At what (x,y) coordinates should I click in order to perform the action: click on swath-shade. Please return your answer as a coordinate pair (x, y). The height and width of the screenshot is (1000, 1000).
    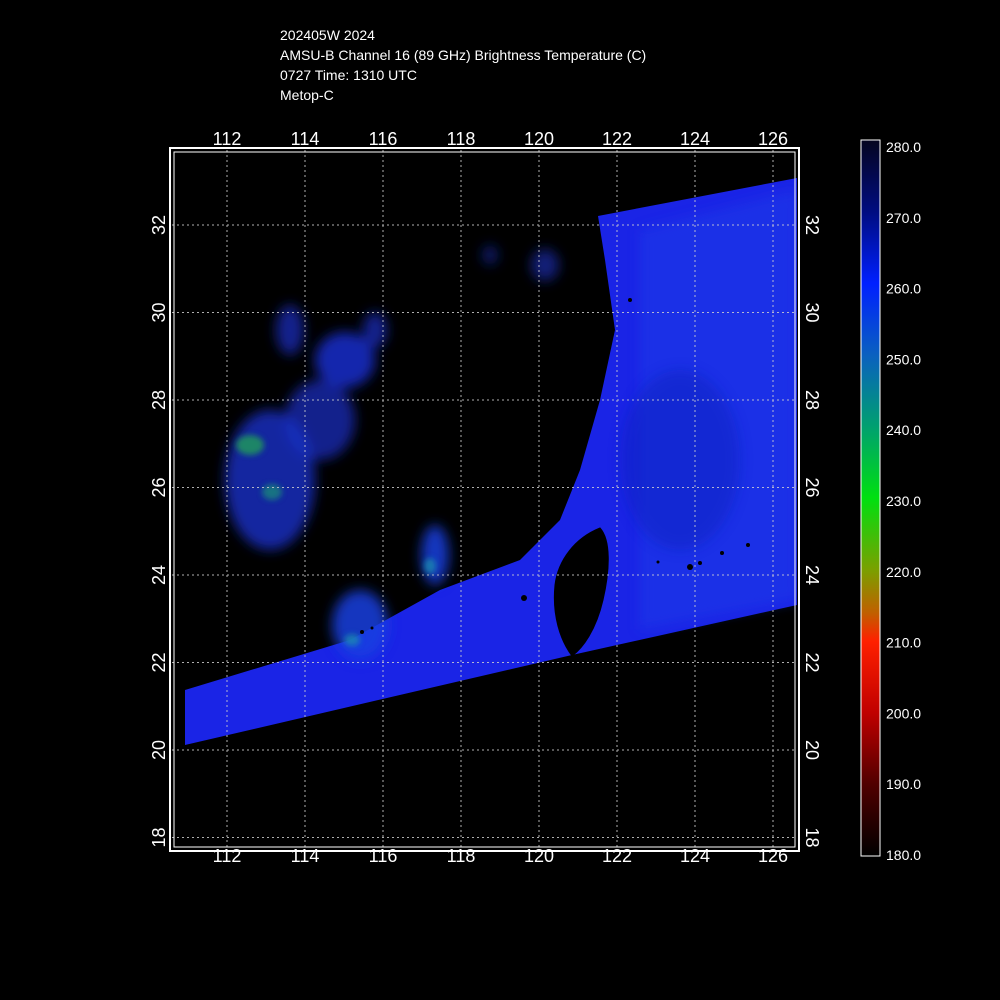
    Looking at the image, I should click on (680, 460).